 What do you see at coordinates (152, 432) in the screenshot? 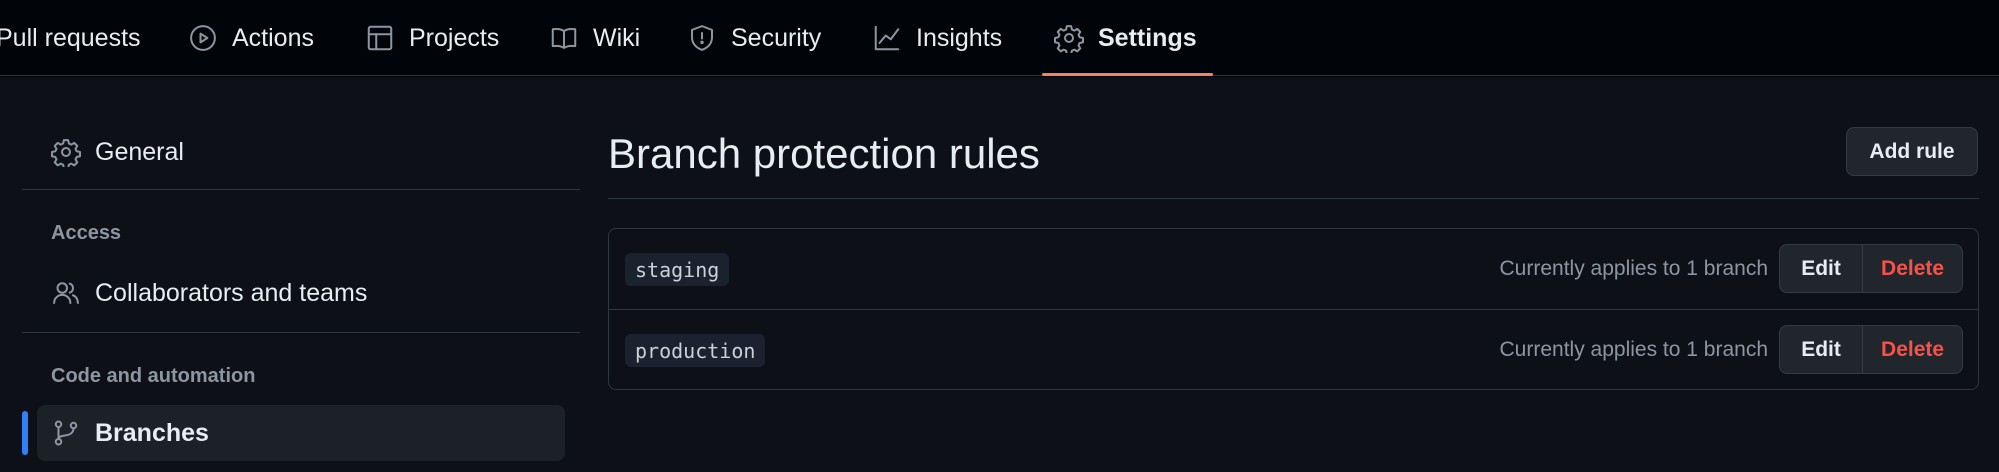
I see `sidebar-item-label: Branches` at bounding box center [152, 432].